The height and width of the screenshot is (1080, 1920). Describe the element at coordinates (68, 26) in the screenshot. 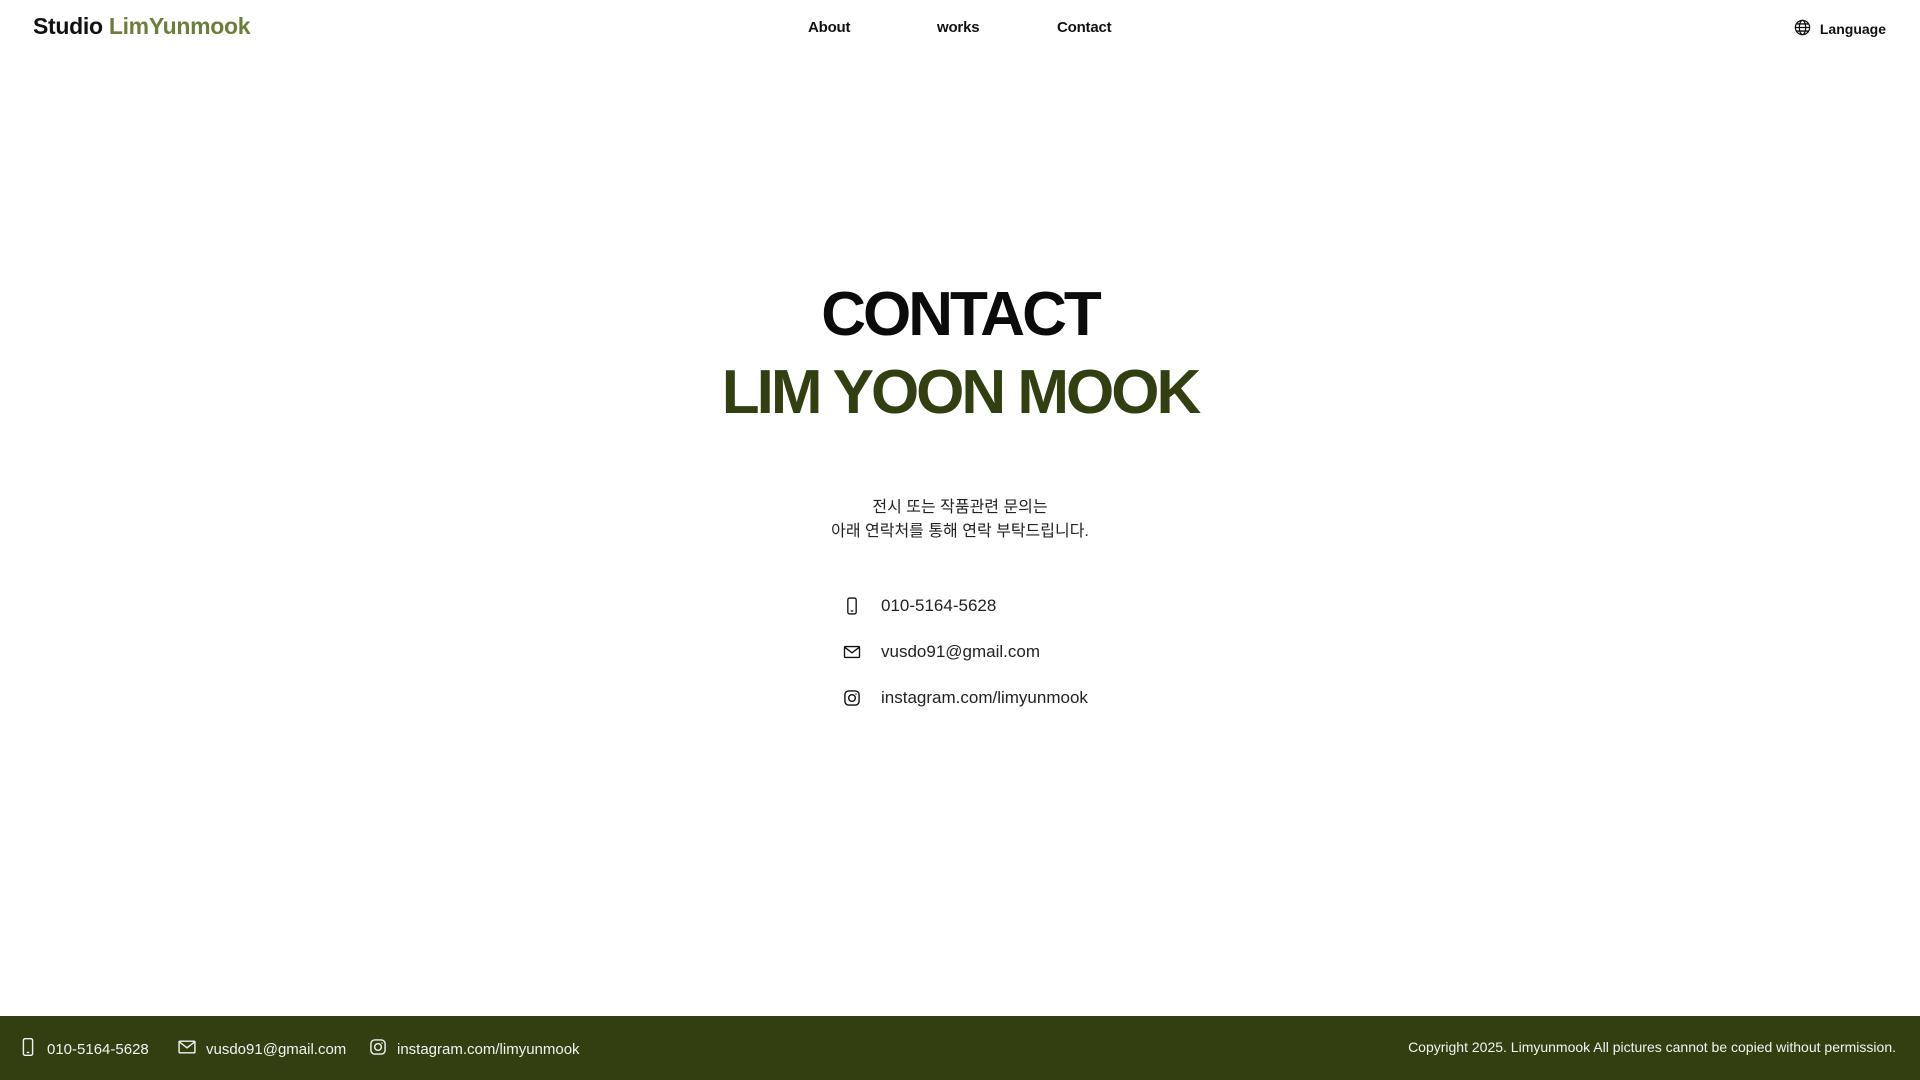

I see `logo-studio: Studio` at that location.